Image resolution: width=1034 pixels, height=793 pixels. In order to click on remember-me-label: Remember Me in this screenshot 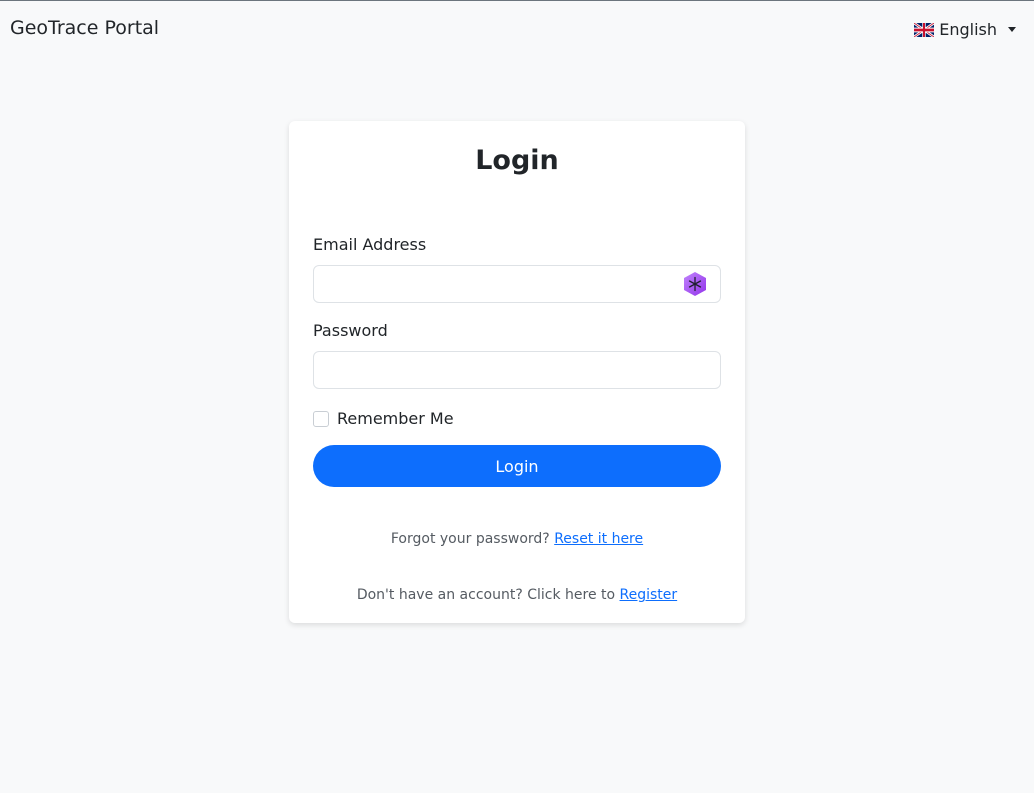, I will do `click(395, 418)`.